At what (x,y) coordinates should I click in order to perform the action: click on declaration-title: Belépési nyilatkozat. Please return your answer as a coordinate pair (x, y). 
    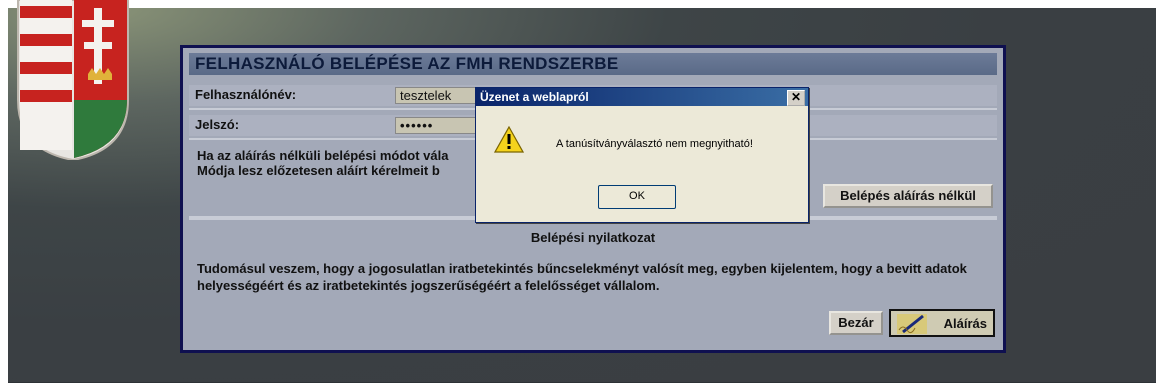
    Looking at the image, I should click on (593, 237).